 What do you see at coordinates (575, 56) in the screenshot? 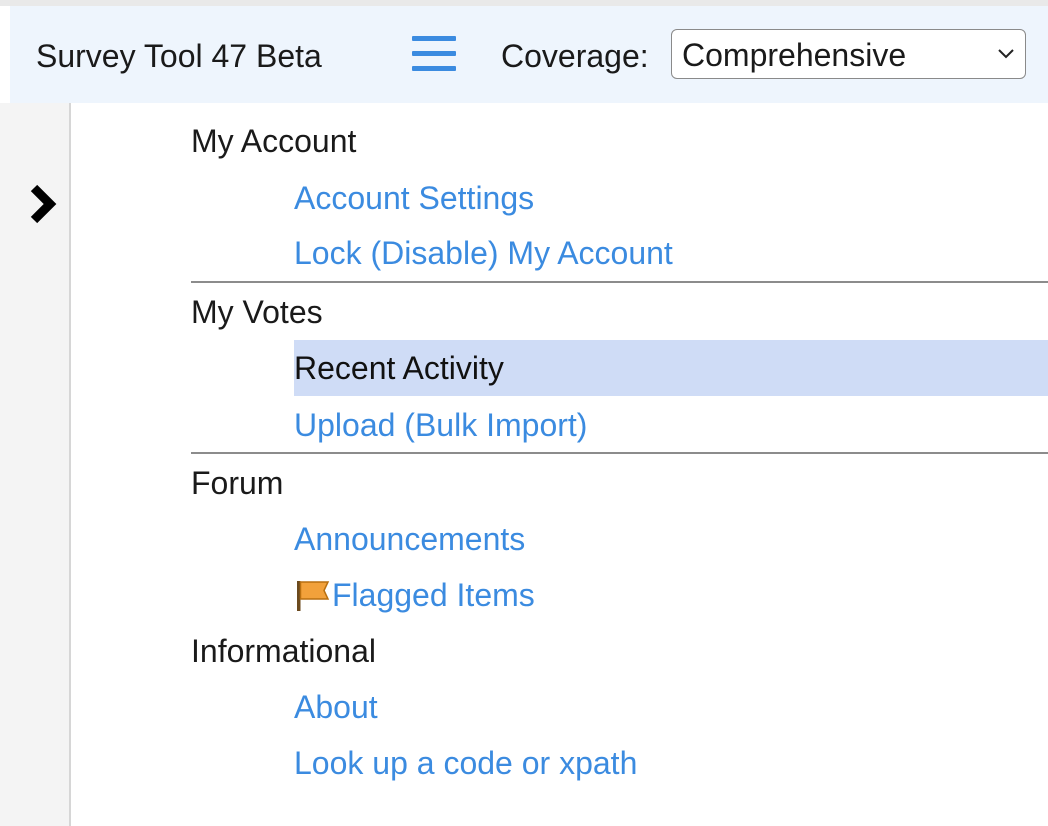
I see `coverage-label: Coverage:` at bounding box center [575, 56].